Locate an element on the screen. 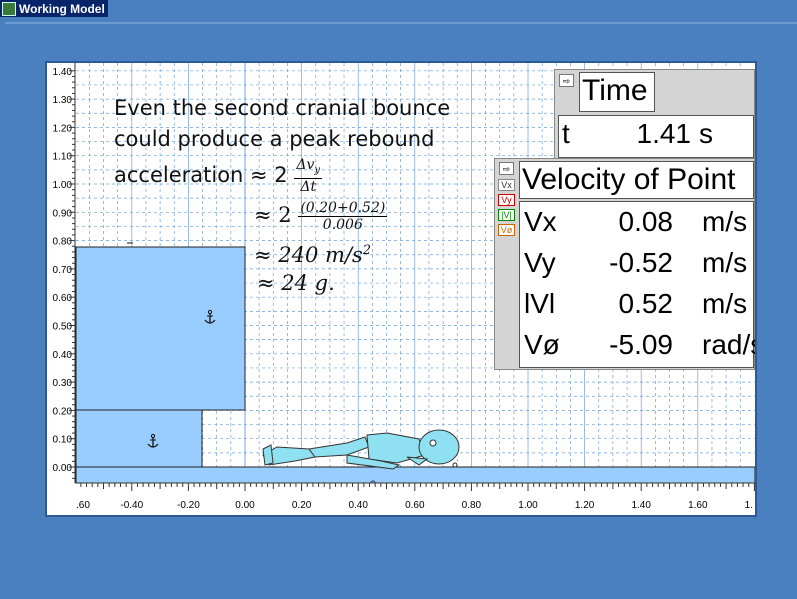 The image size is (797, 599). y-tick-label: 1.10 is located at coordinates (63, 157).